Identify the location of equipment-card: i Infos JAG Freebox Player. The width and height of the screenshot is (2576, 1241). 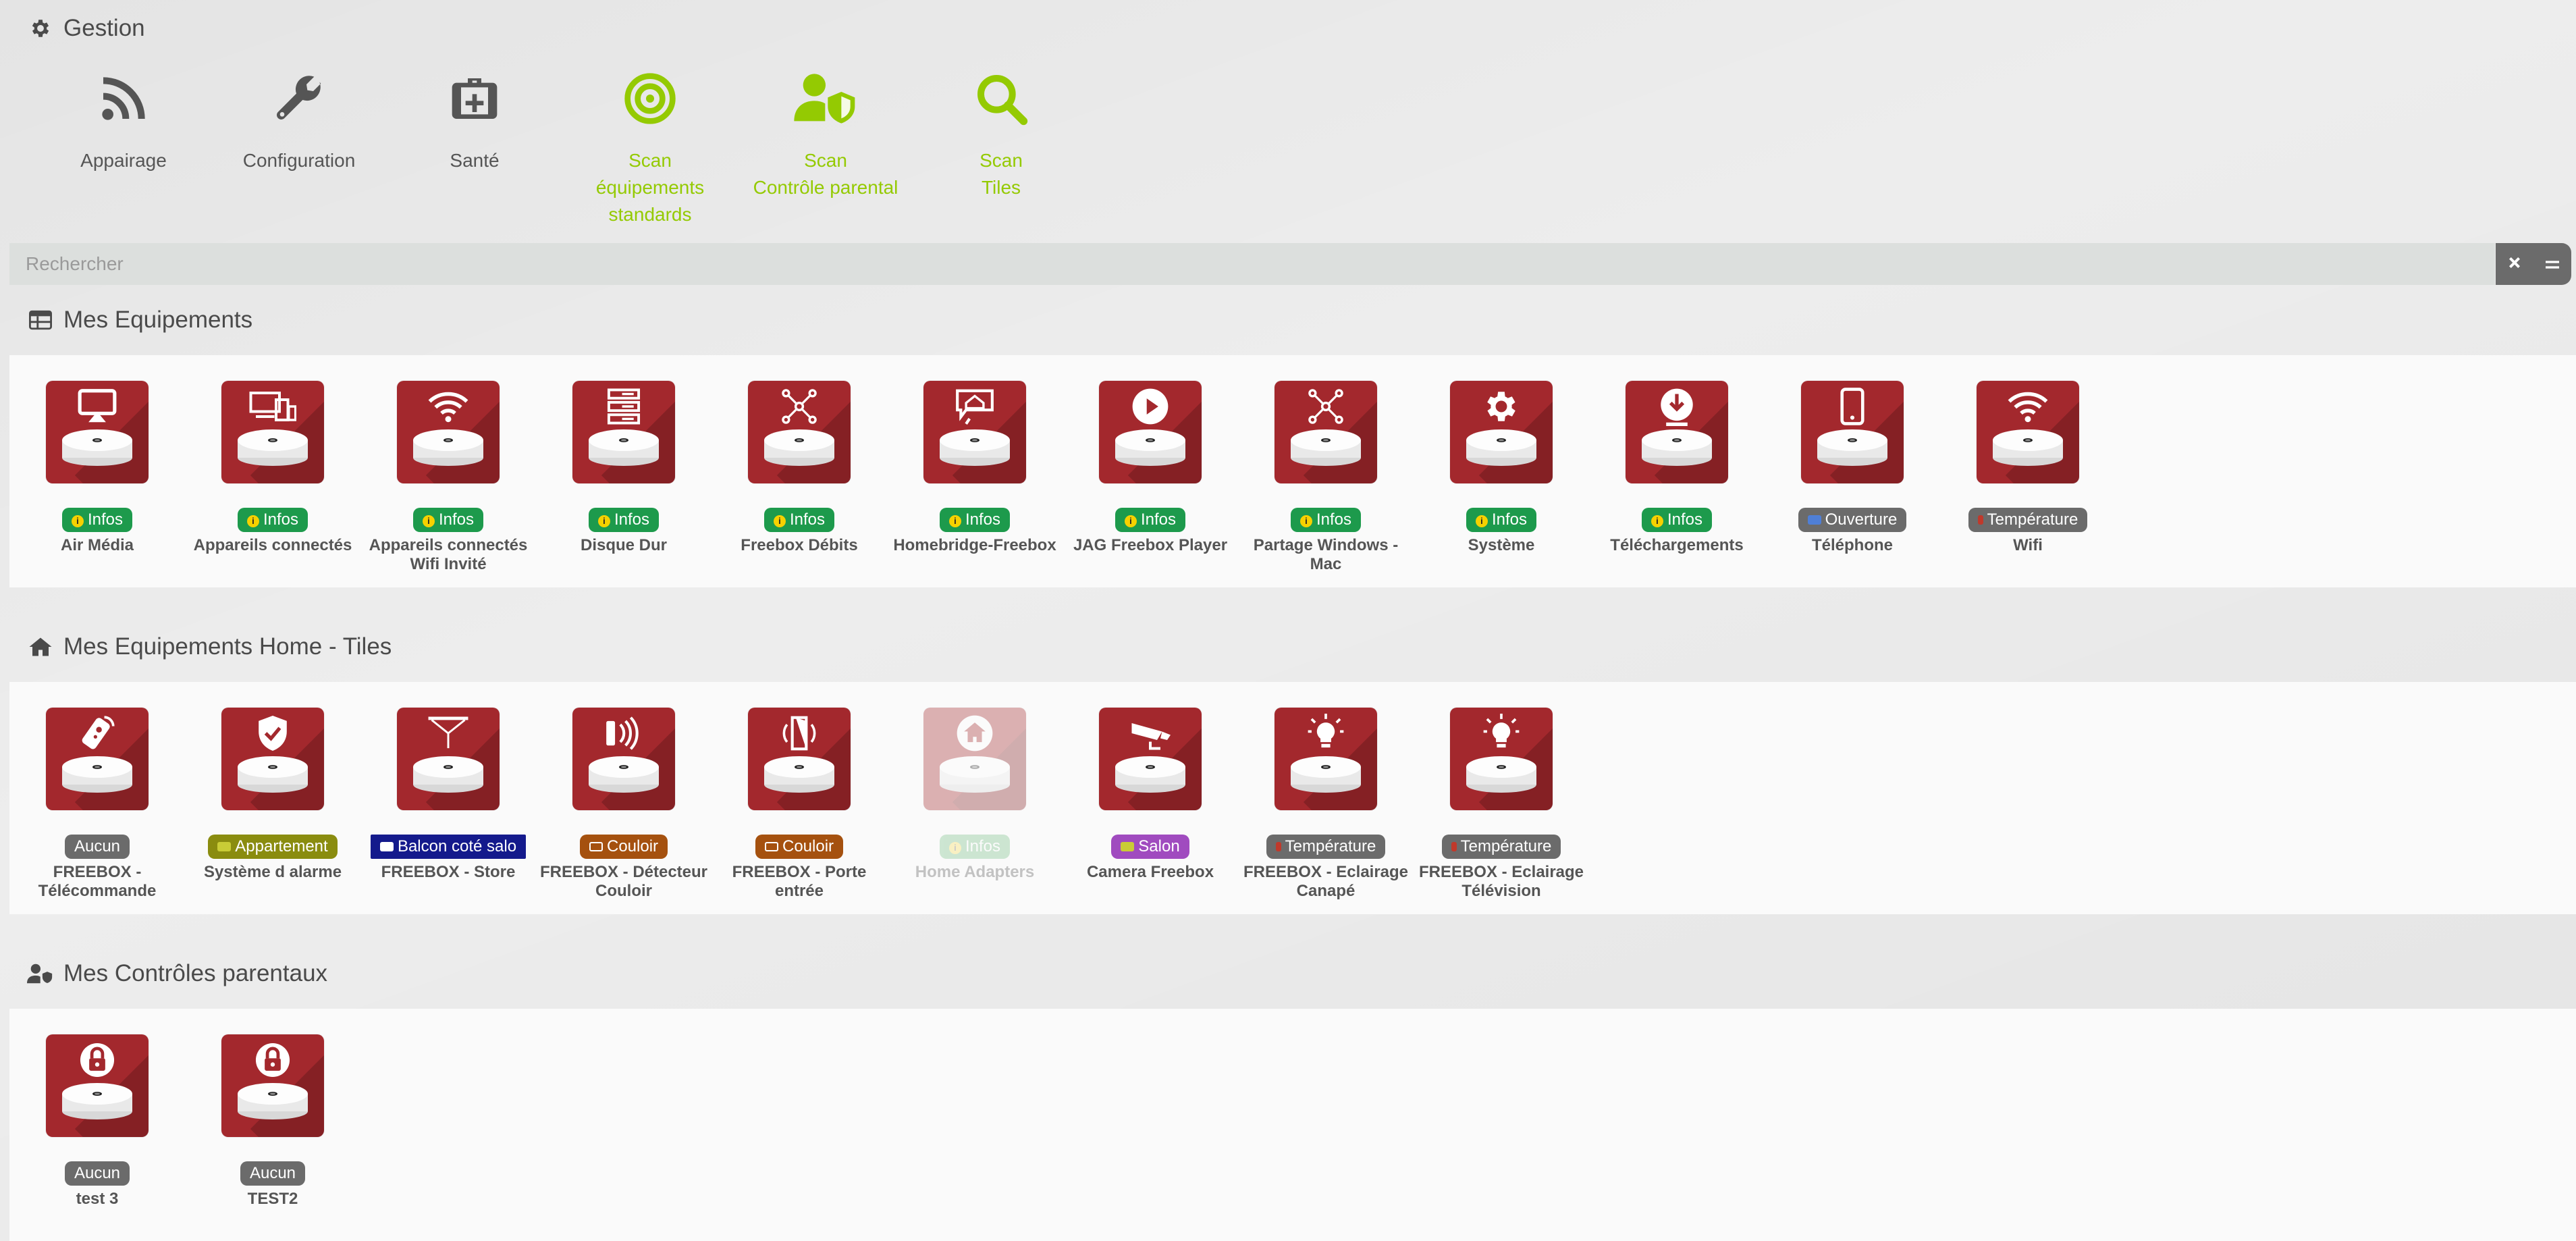
(1150, 468).